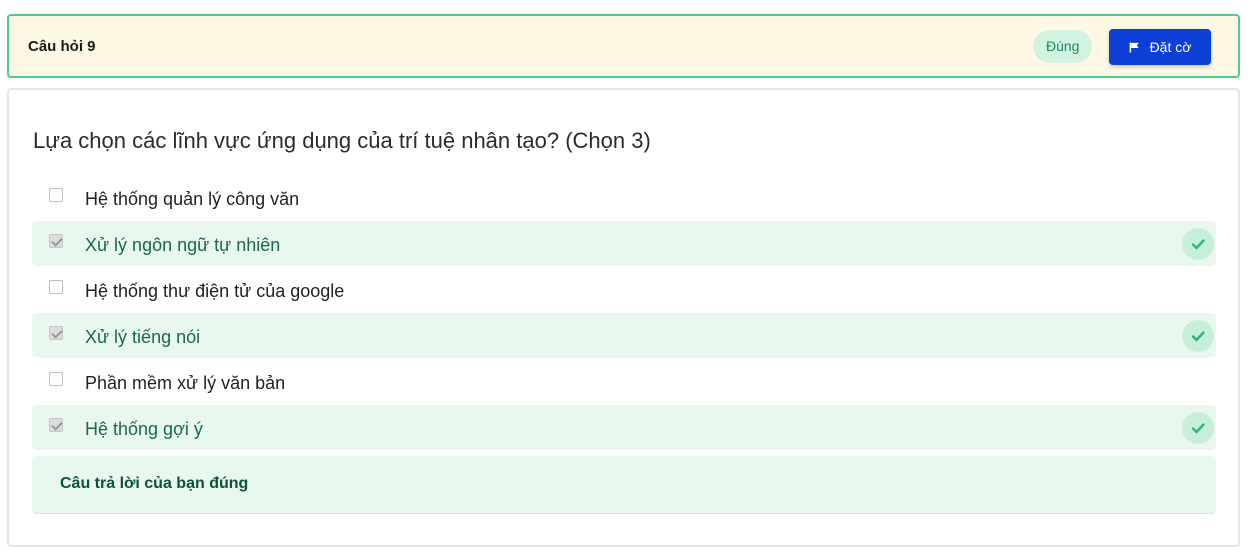  Describe the element at coordinates (1170, 47) in the screenshot. I see `flag-button-label: Đặt cờ` at that location.